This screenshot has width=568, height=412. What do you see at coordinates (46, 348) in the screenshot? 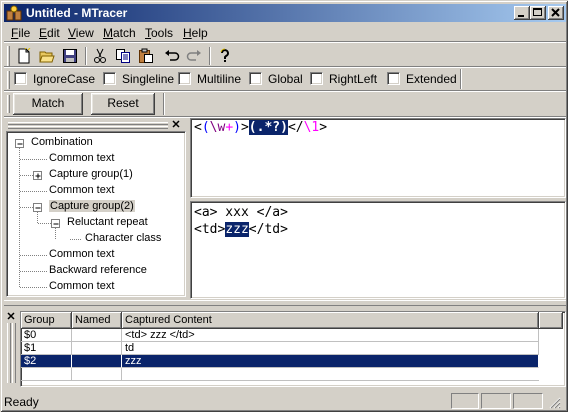
I see `cell-group: $1` at bounding box center [46, 348].